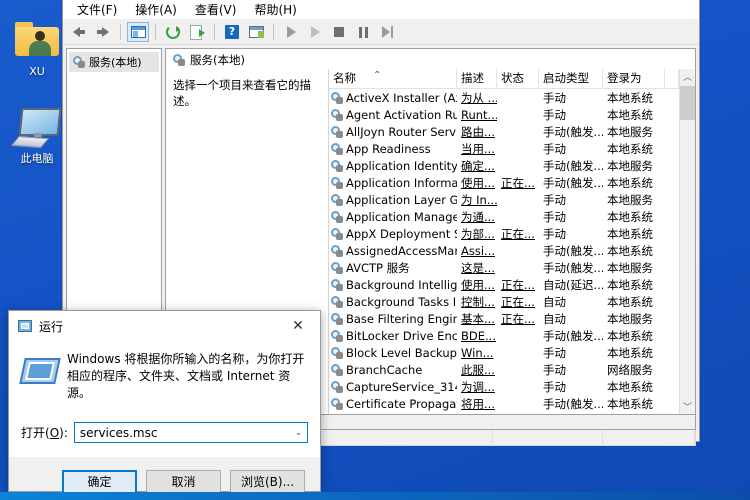 The image size is (750, 500). Describe the element at coordinates (375, 496) in the screenshot. I see `taskbar` at that location.